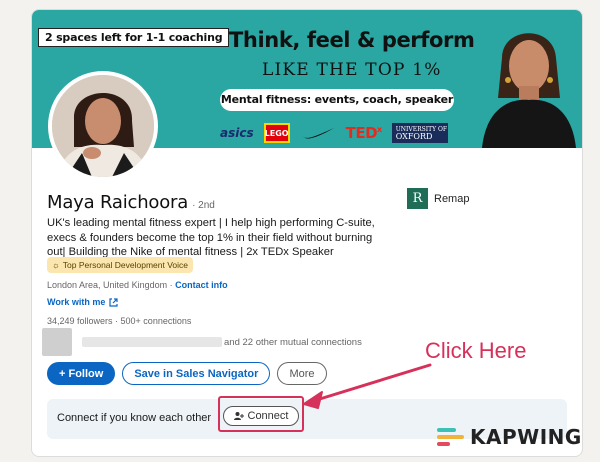 This screenshot has height=462, width=600. What do you see at coordinates (152, 342) in the screenshot?
I see `mutual-names-redacted` at bounding box center [152, 342].